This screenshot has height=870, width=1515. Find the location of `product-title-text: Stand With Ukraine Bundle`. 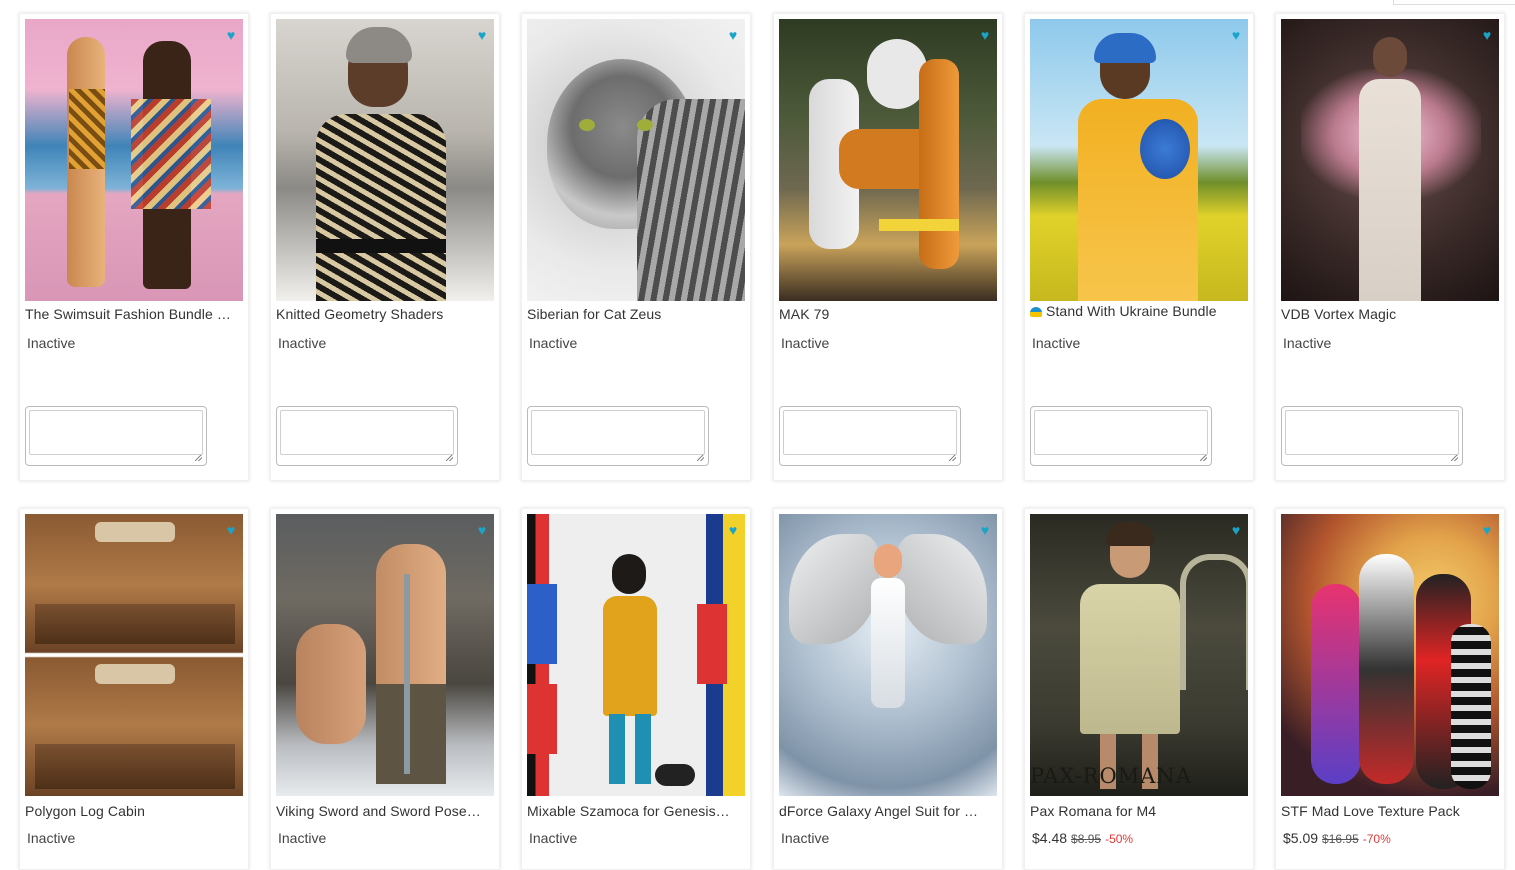

product-title-text: Stand With Ukraine Bundle is located at coordinates (1131, 311).